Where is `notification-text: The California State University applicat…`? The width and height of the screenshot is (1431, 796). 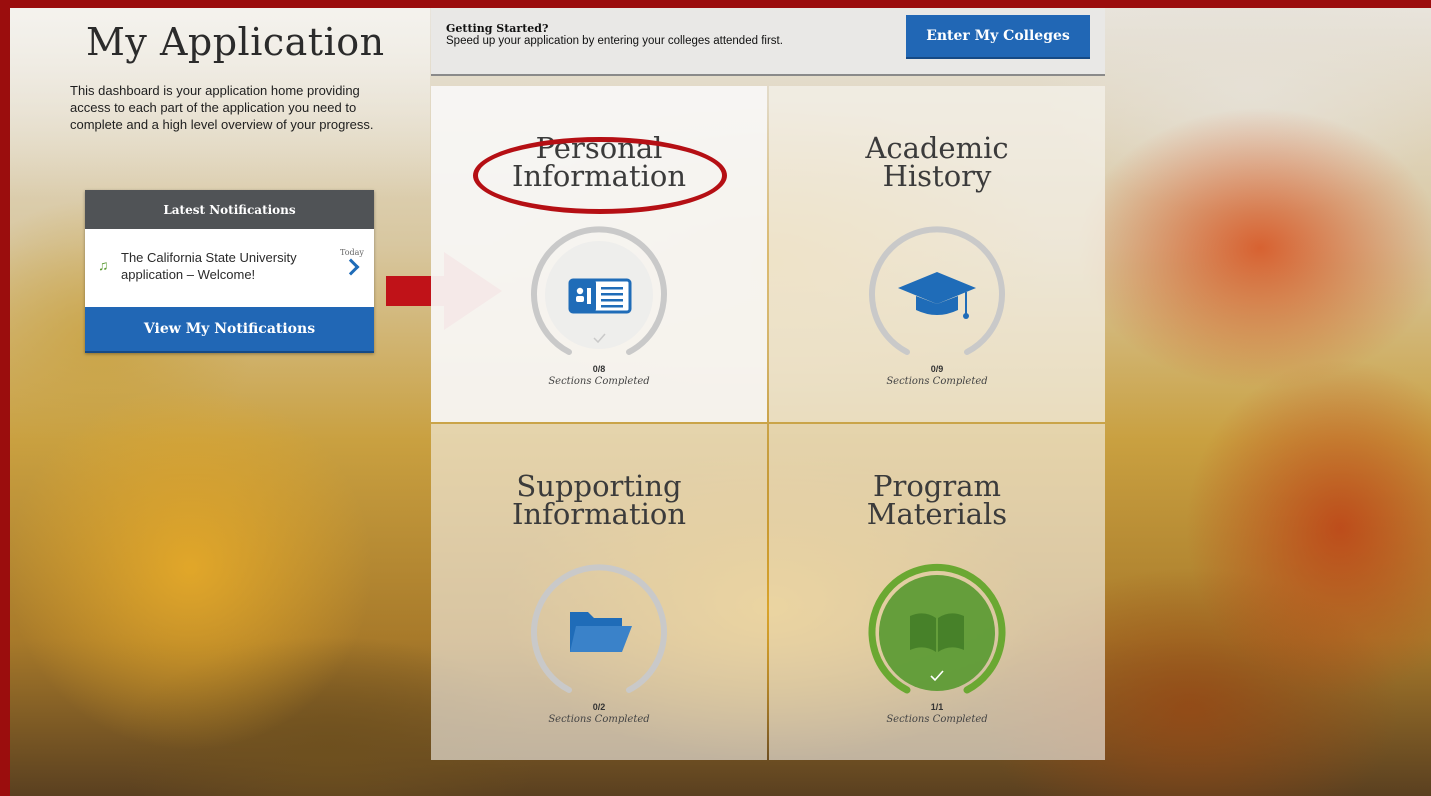
notification-text: The California State University applicat… is located at coordinates (209, 266).